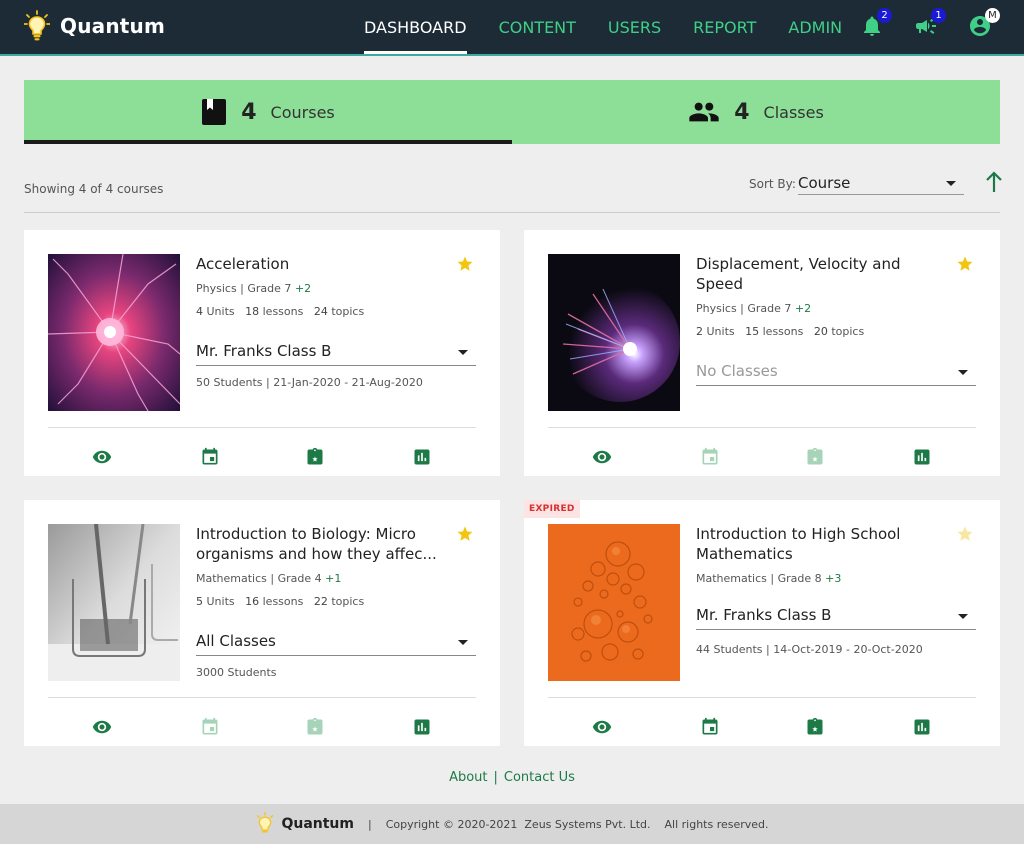 Image resolution: width=1024 pixels, height=844 pixels. Describe the element at coordinates (214, 112) in the screenshot. I see `book-icon` at that location.